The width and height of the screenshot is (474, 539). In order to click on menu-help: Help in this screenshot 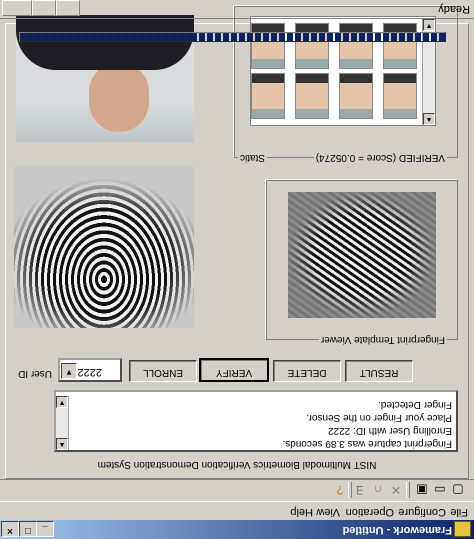, I will do `click(301, 512)`.